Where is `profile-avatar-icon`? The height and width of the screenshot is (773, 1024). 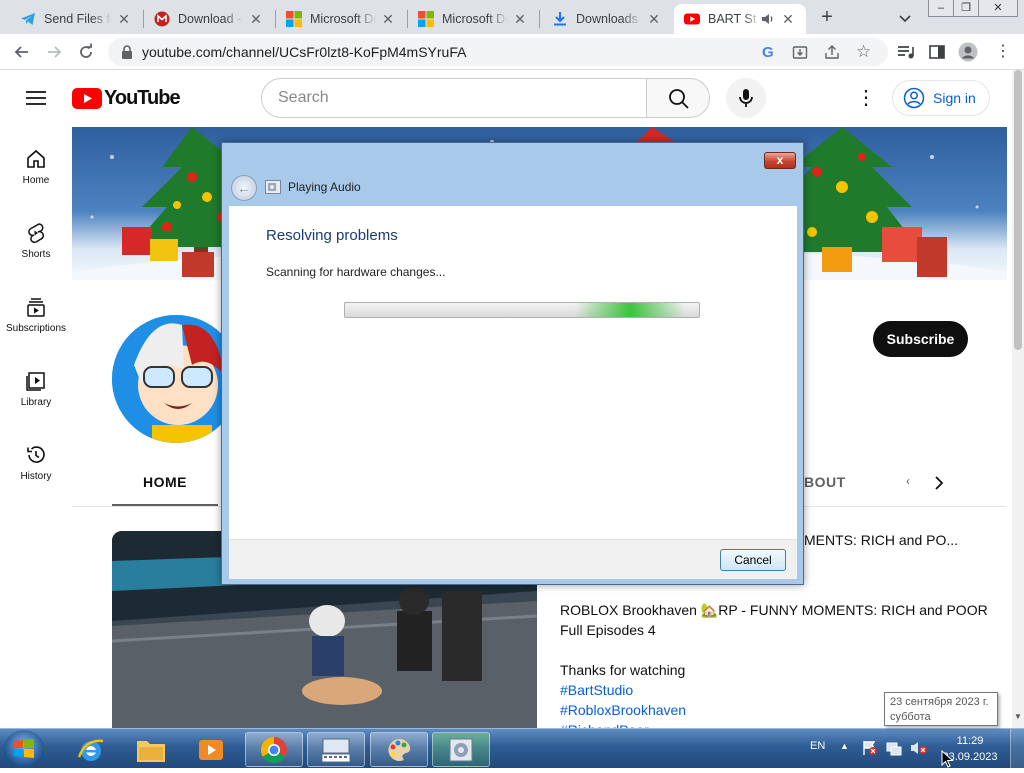
profile-avatar-icon is located at coordinates (968, 54).